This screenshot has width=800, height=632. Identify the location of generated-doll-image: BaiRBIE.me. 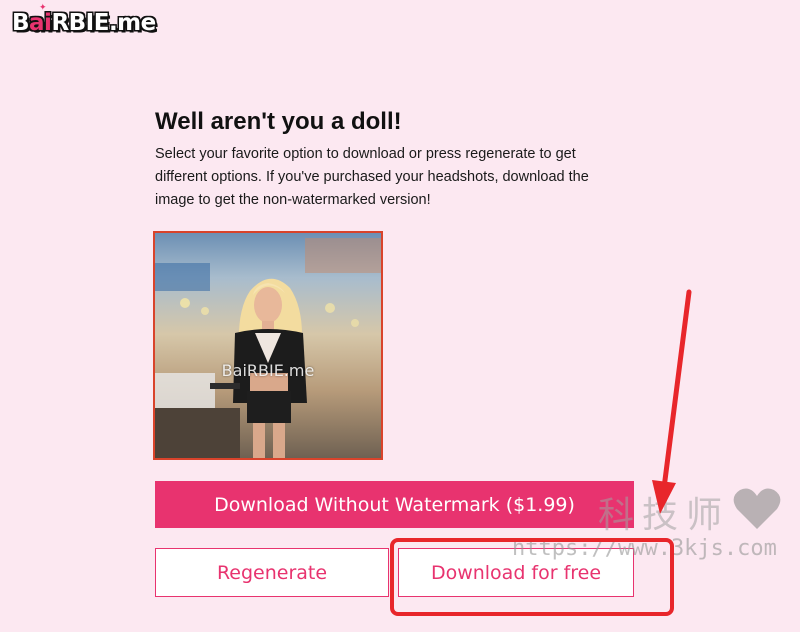
(268, 345).